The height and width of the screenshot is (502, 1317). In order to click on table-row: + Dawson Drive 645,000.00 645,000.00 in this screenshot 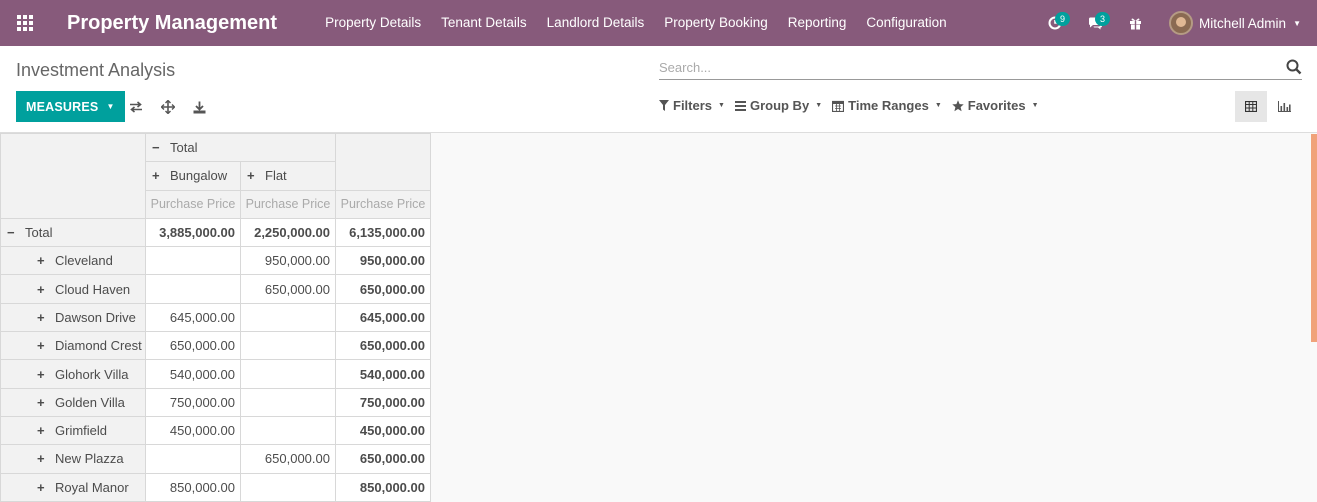, I will do `click(215, 317)`.